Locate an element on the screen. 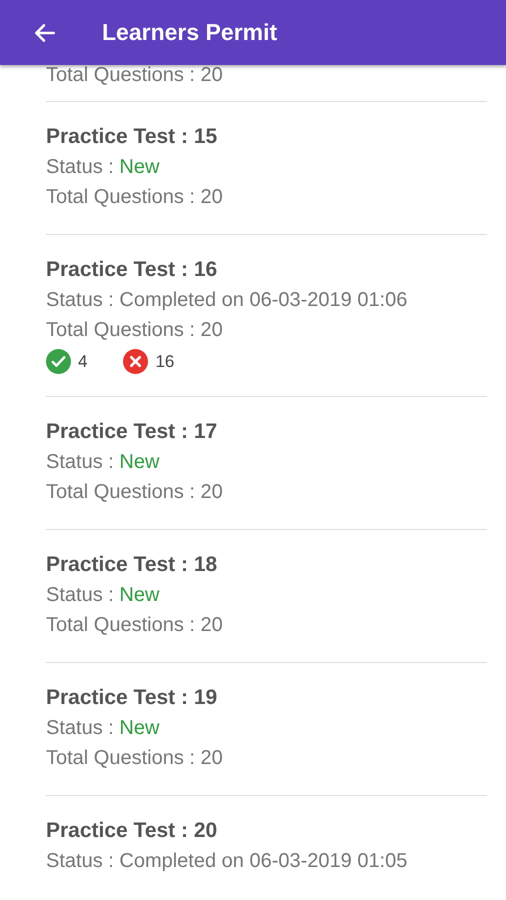  correct-count: 4 is located at coordinates (83, 362).